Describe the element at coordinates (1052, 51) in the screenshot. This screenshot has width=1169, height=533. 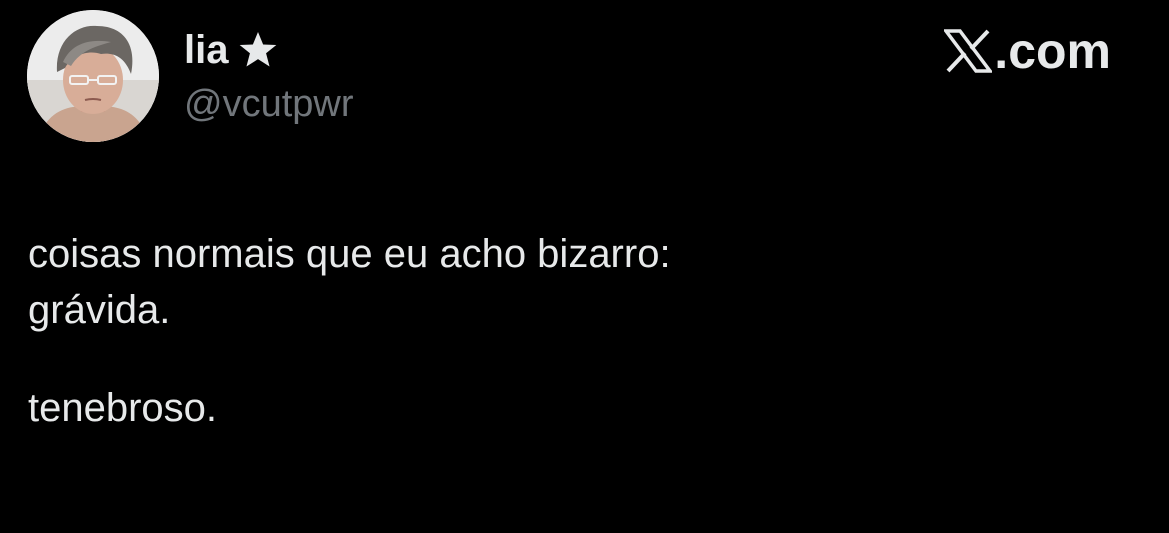
I see `brand-domain: .com` at that location.